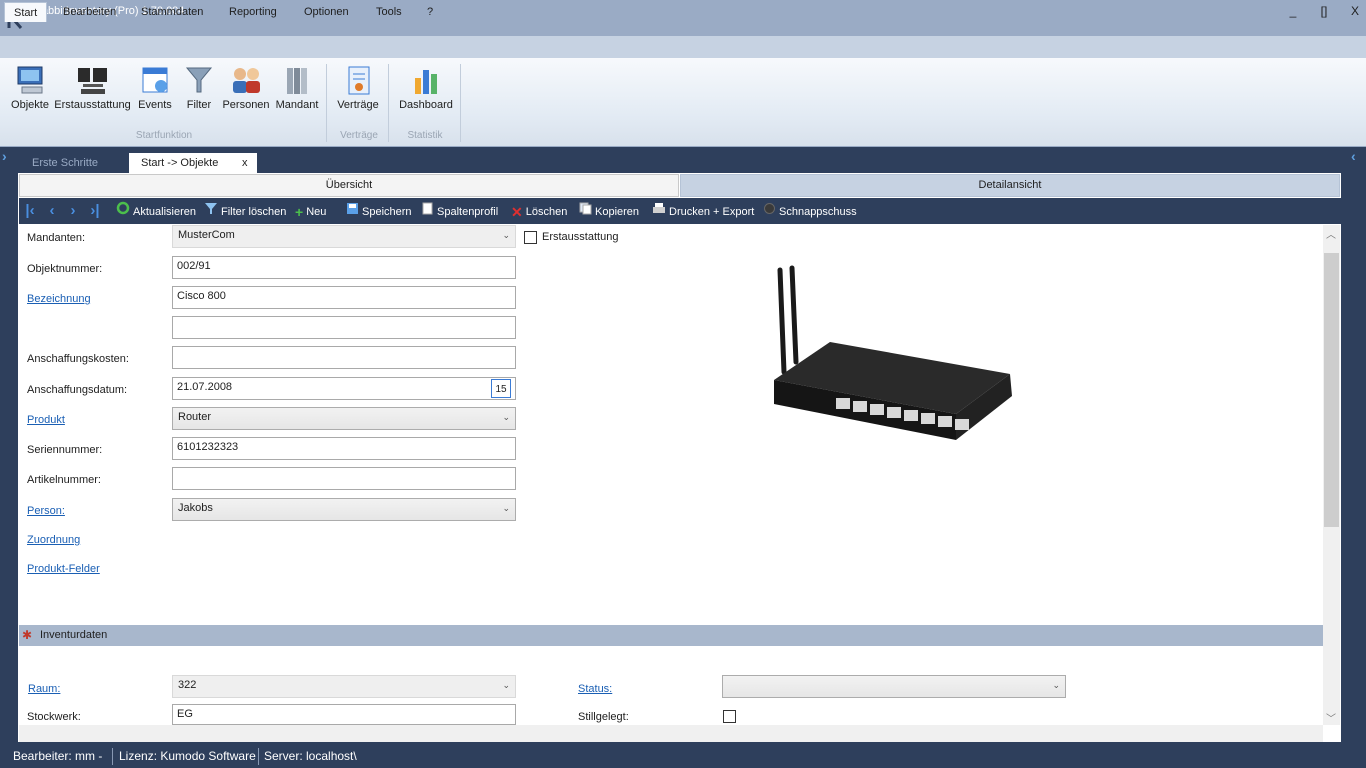 The image size is (1366, 768). Describe the element at coordinates (703, 212) in the screenshot. I see `drucken-export-button: Drucken + Export` at that location.